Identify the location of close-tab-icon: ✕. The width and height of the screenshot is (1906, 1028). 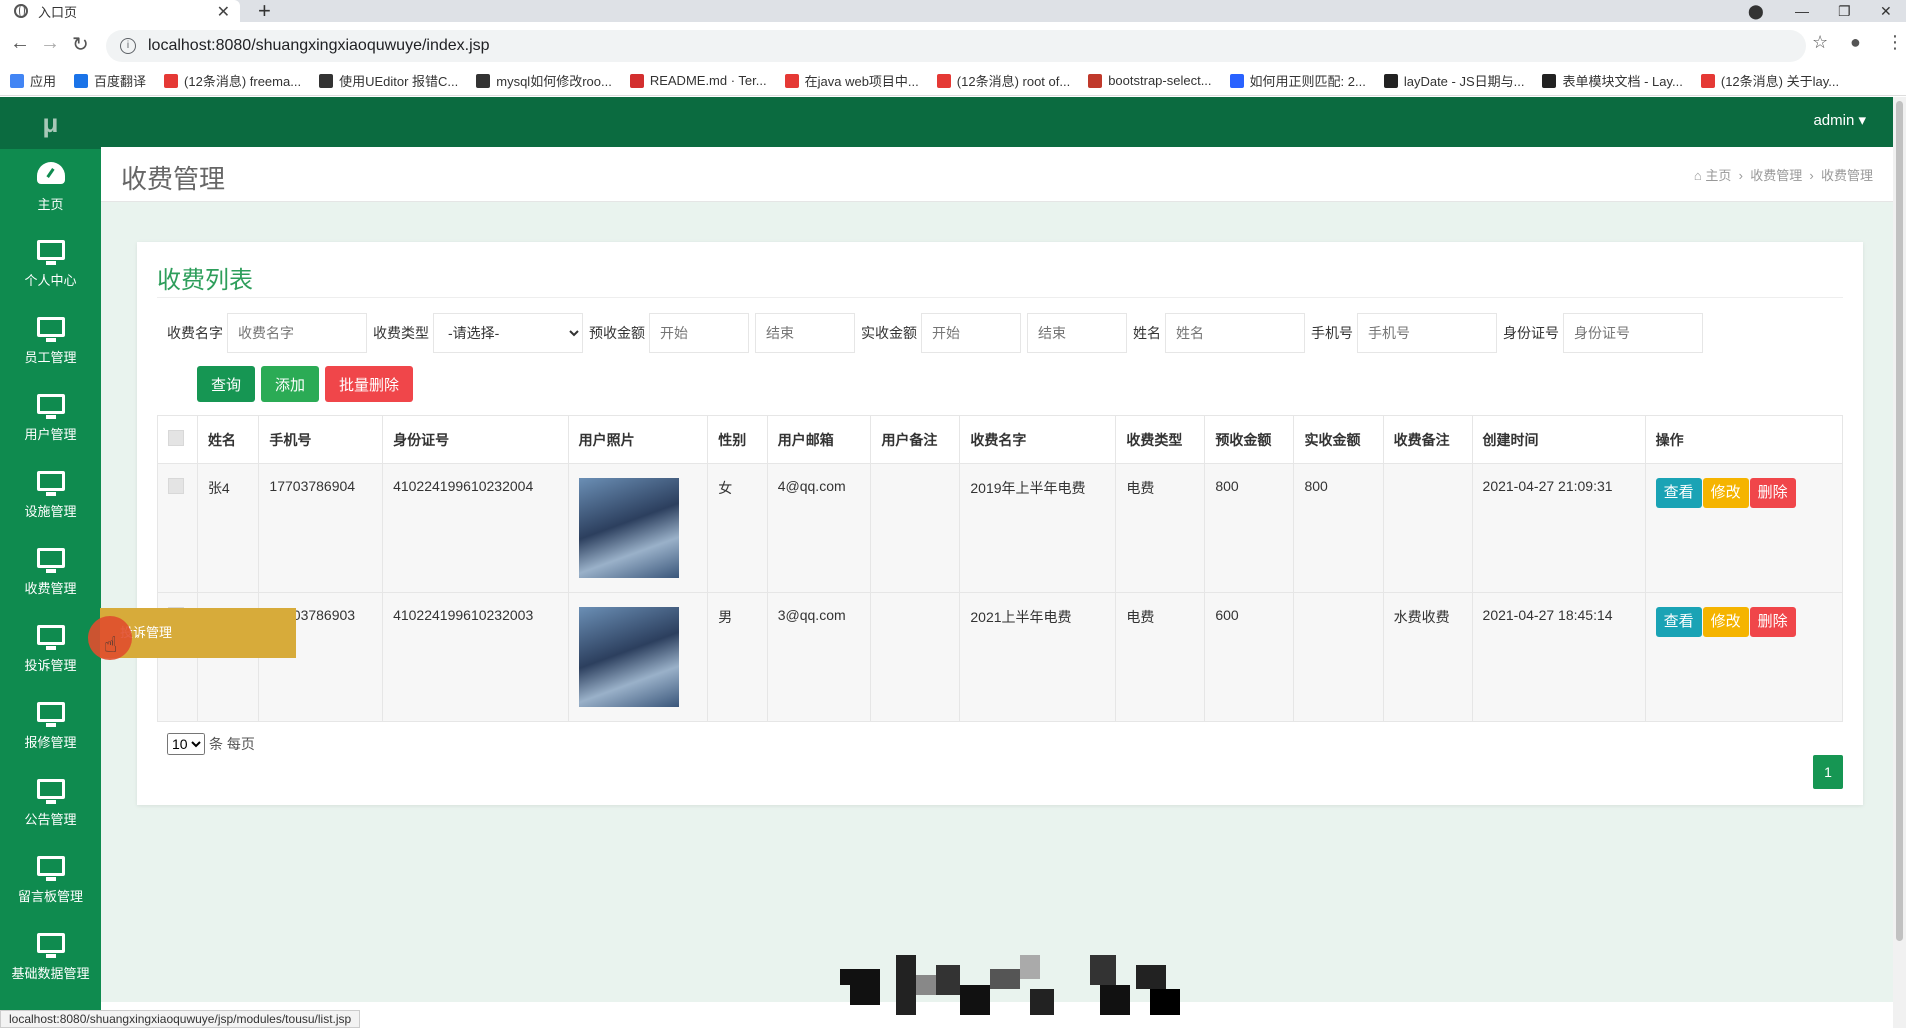
(223, 12).